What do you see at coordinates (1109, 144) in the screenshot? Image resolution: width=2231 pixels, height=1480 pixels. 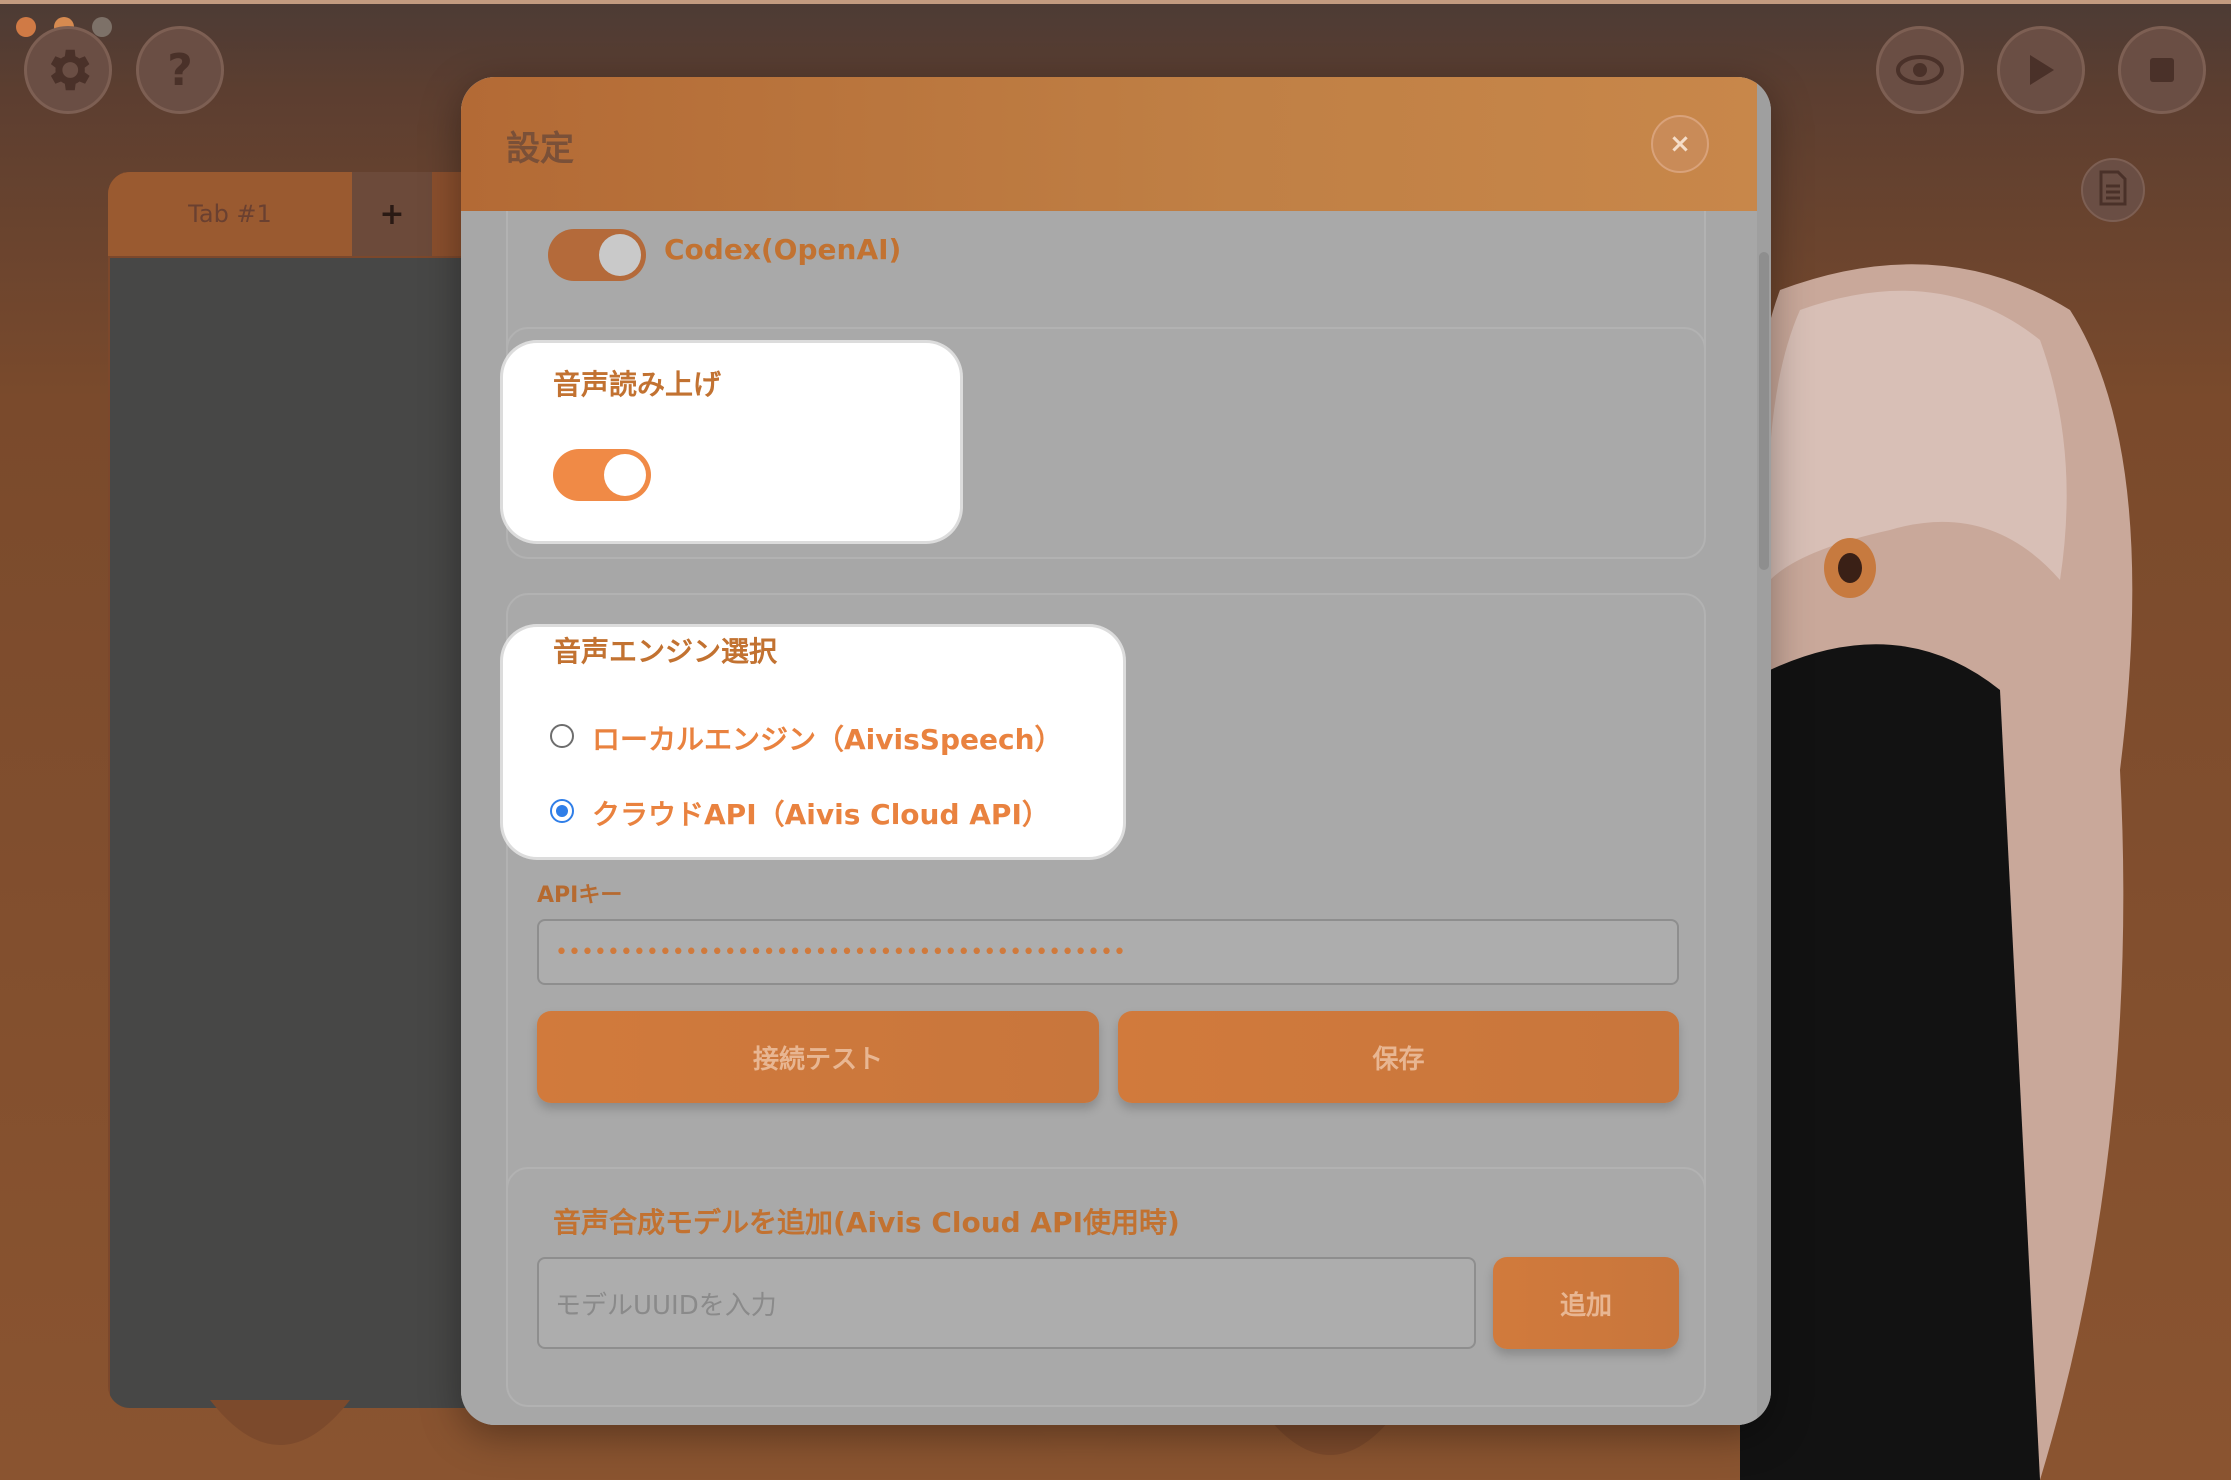 I see `settings-dialog-header: 設定 ×` at bounding box center [1109, 144].